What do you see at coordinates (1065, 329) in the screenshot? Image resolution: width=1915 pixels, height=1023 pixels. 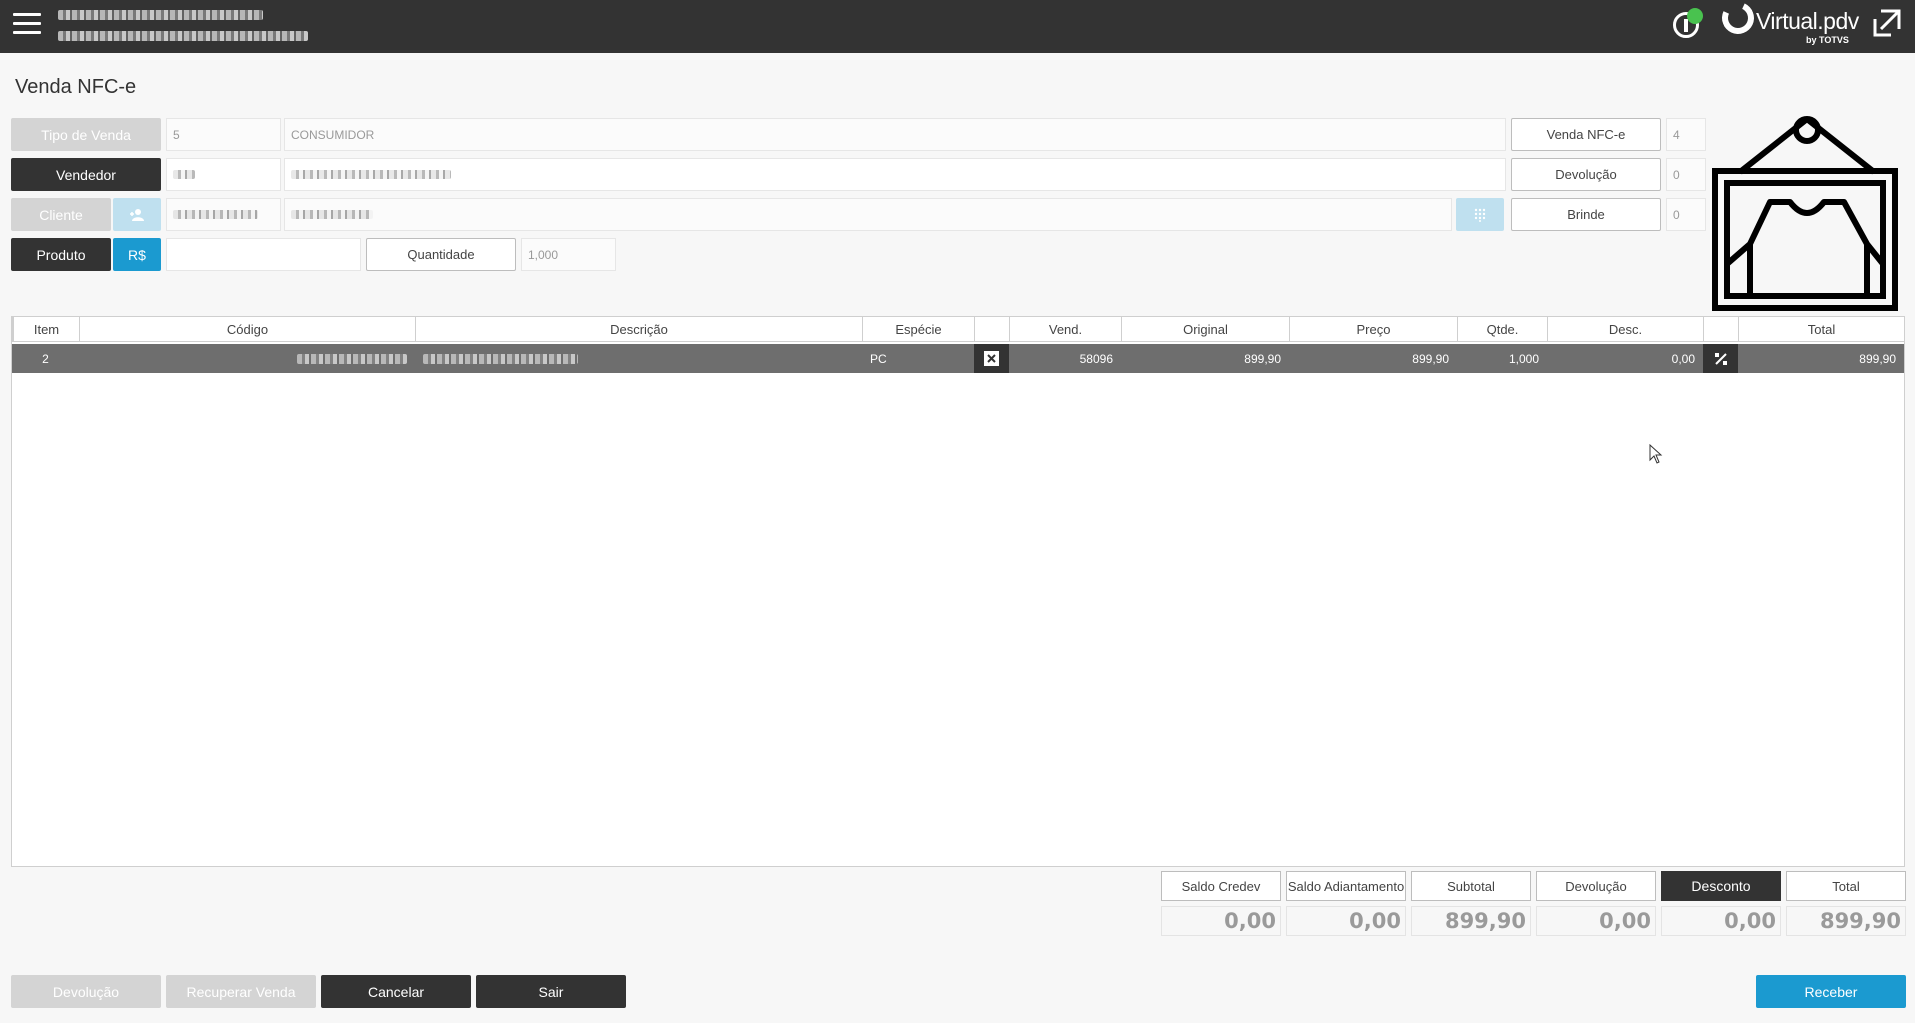 I see `col-vend: Vend.` at bounding box center [1065, 329].